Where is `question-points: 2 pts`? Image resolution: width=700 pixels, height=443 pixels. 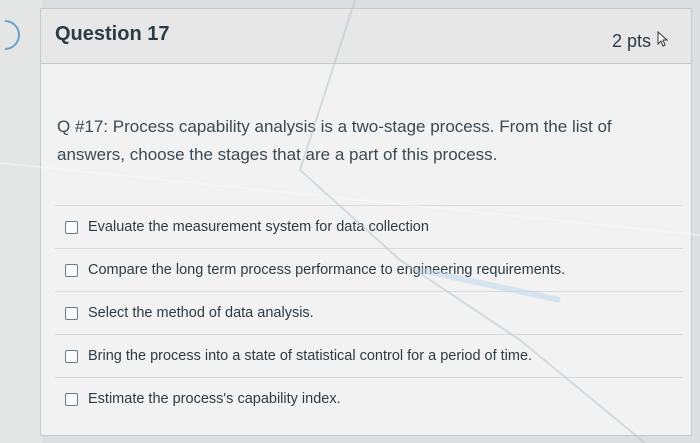
question-points: 2 pts is located at coordinates (631, 41).